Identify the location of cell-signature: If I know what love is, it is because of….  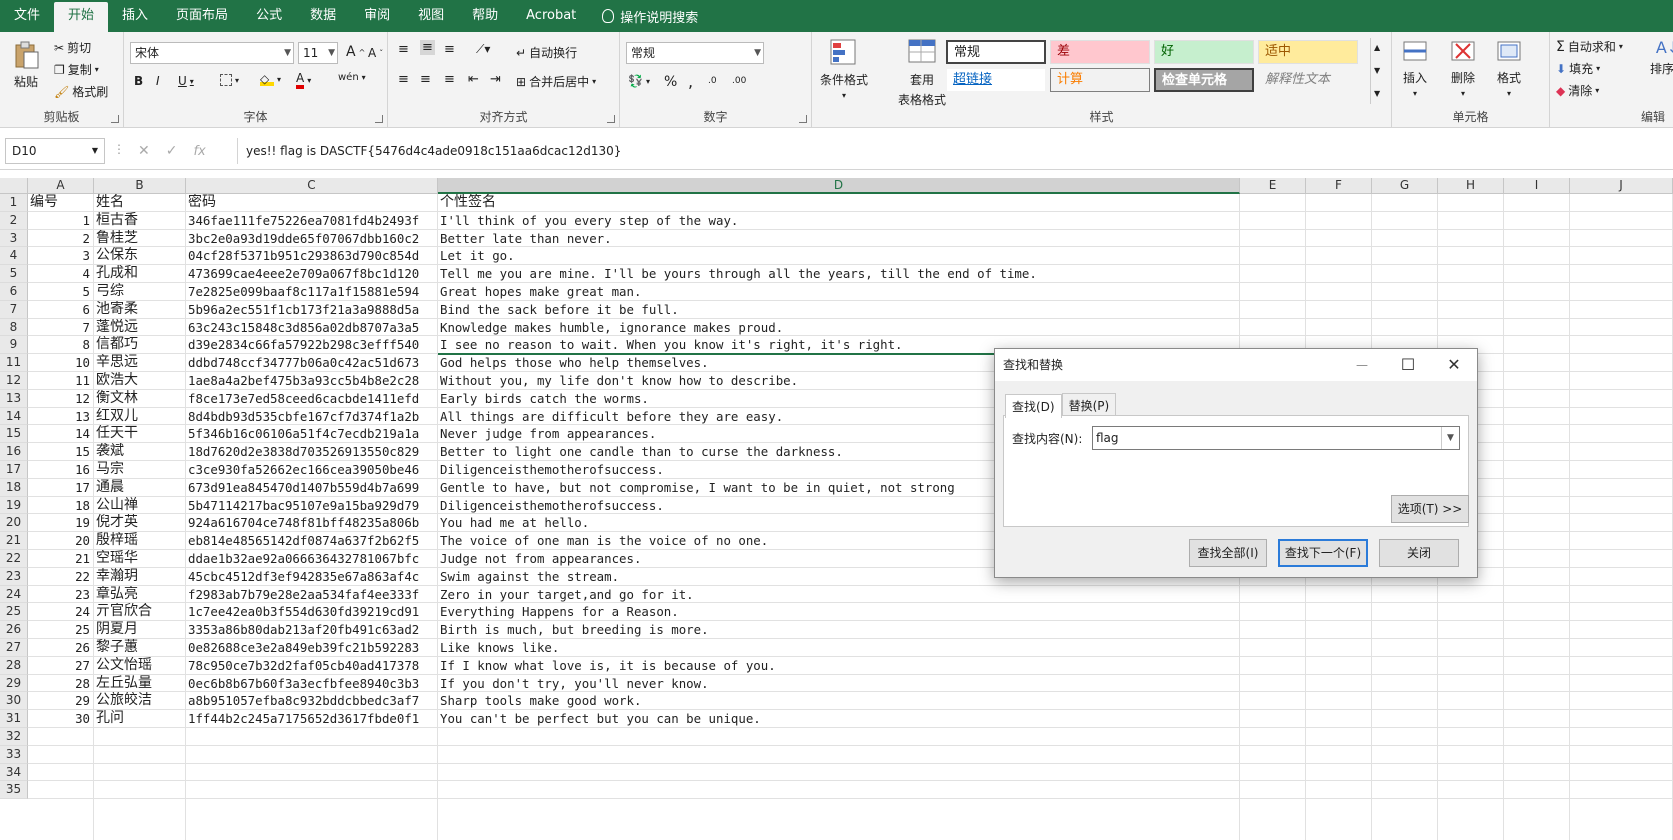
(839, 666).